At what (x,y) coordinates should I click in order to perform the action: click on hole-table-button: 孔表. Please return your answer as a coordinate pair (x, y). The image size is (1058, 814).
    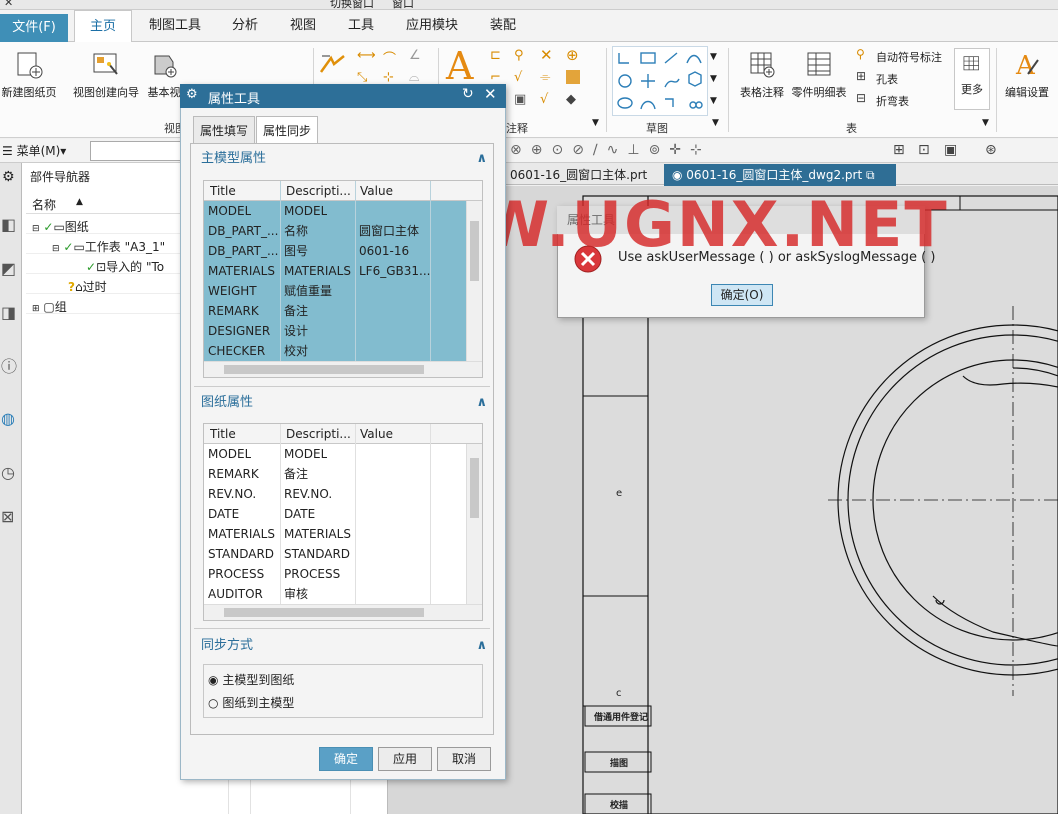
    Looking at the image, I should click on (887, 79).